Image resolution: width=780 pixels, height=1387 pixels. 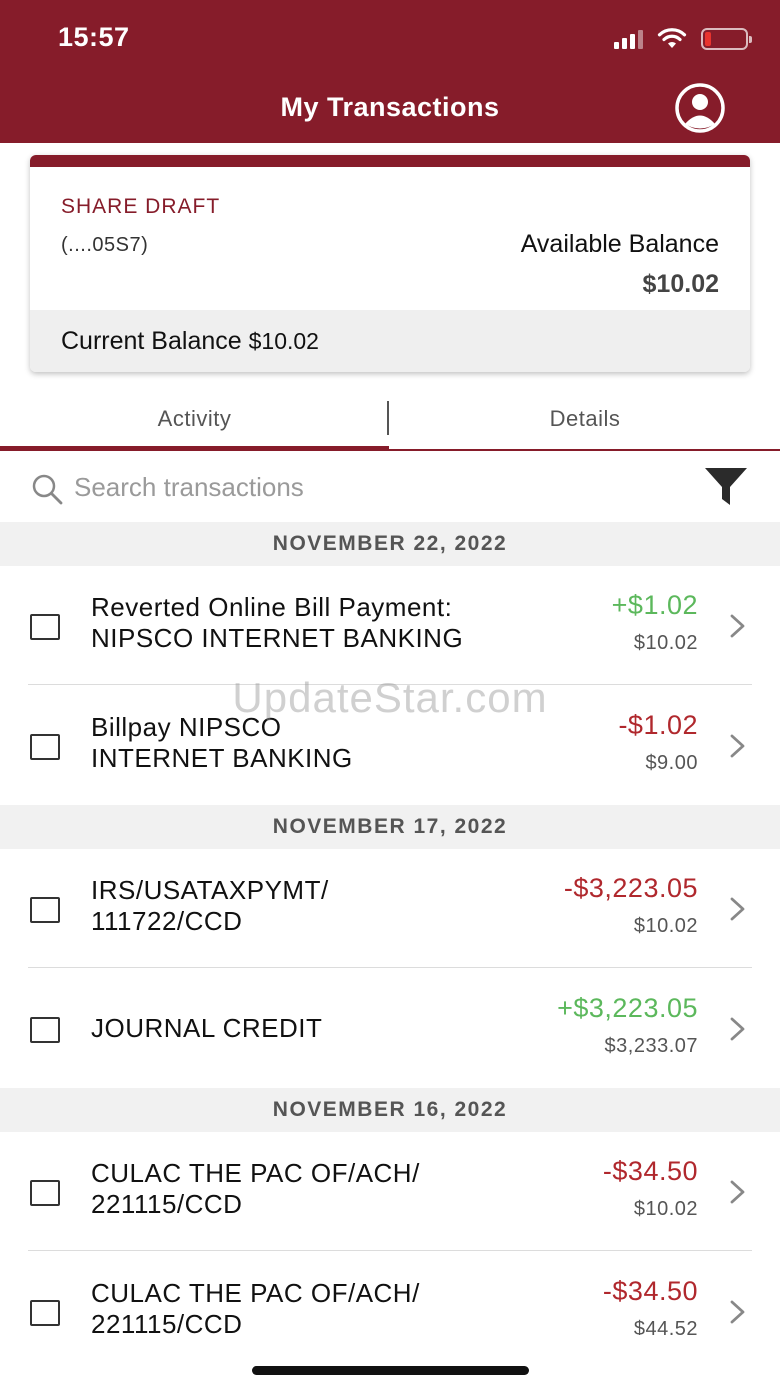 I want to click on active-tab-indicator, so click(x=194, y=448).